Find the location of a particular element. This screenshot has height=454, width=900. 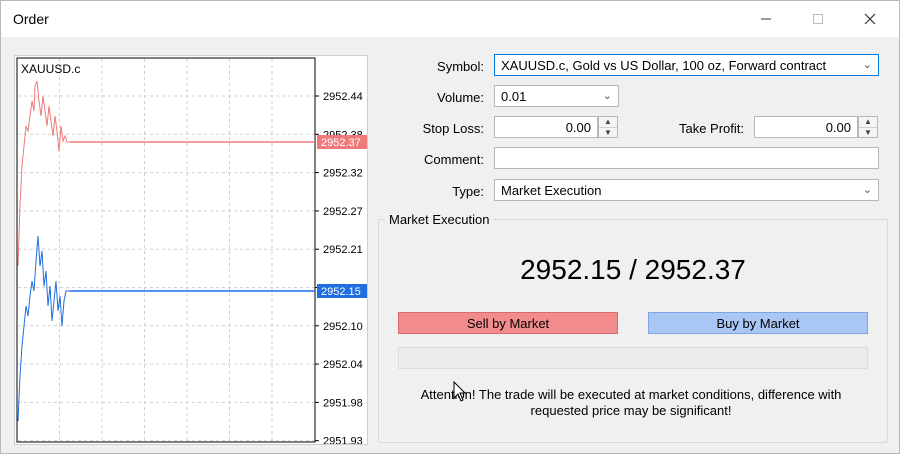

volume-label: Volume: is located at coordinates (460, 97).